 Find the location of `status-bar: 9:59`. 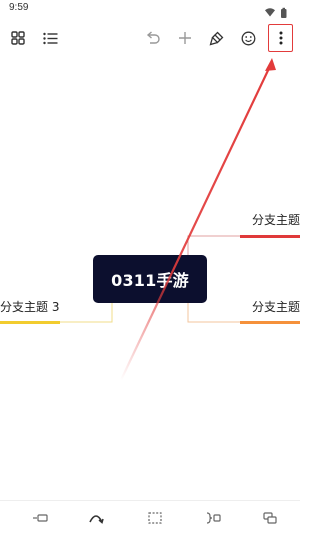

status-bar: 9:59 is located at coordinates (150, 9).